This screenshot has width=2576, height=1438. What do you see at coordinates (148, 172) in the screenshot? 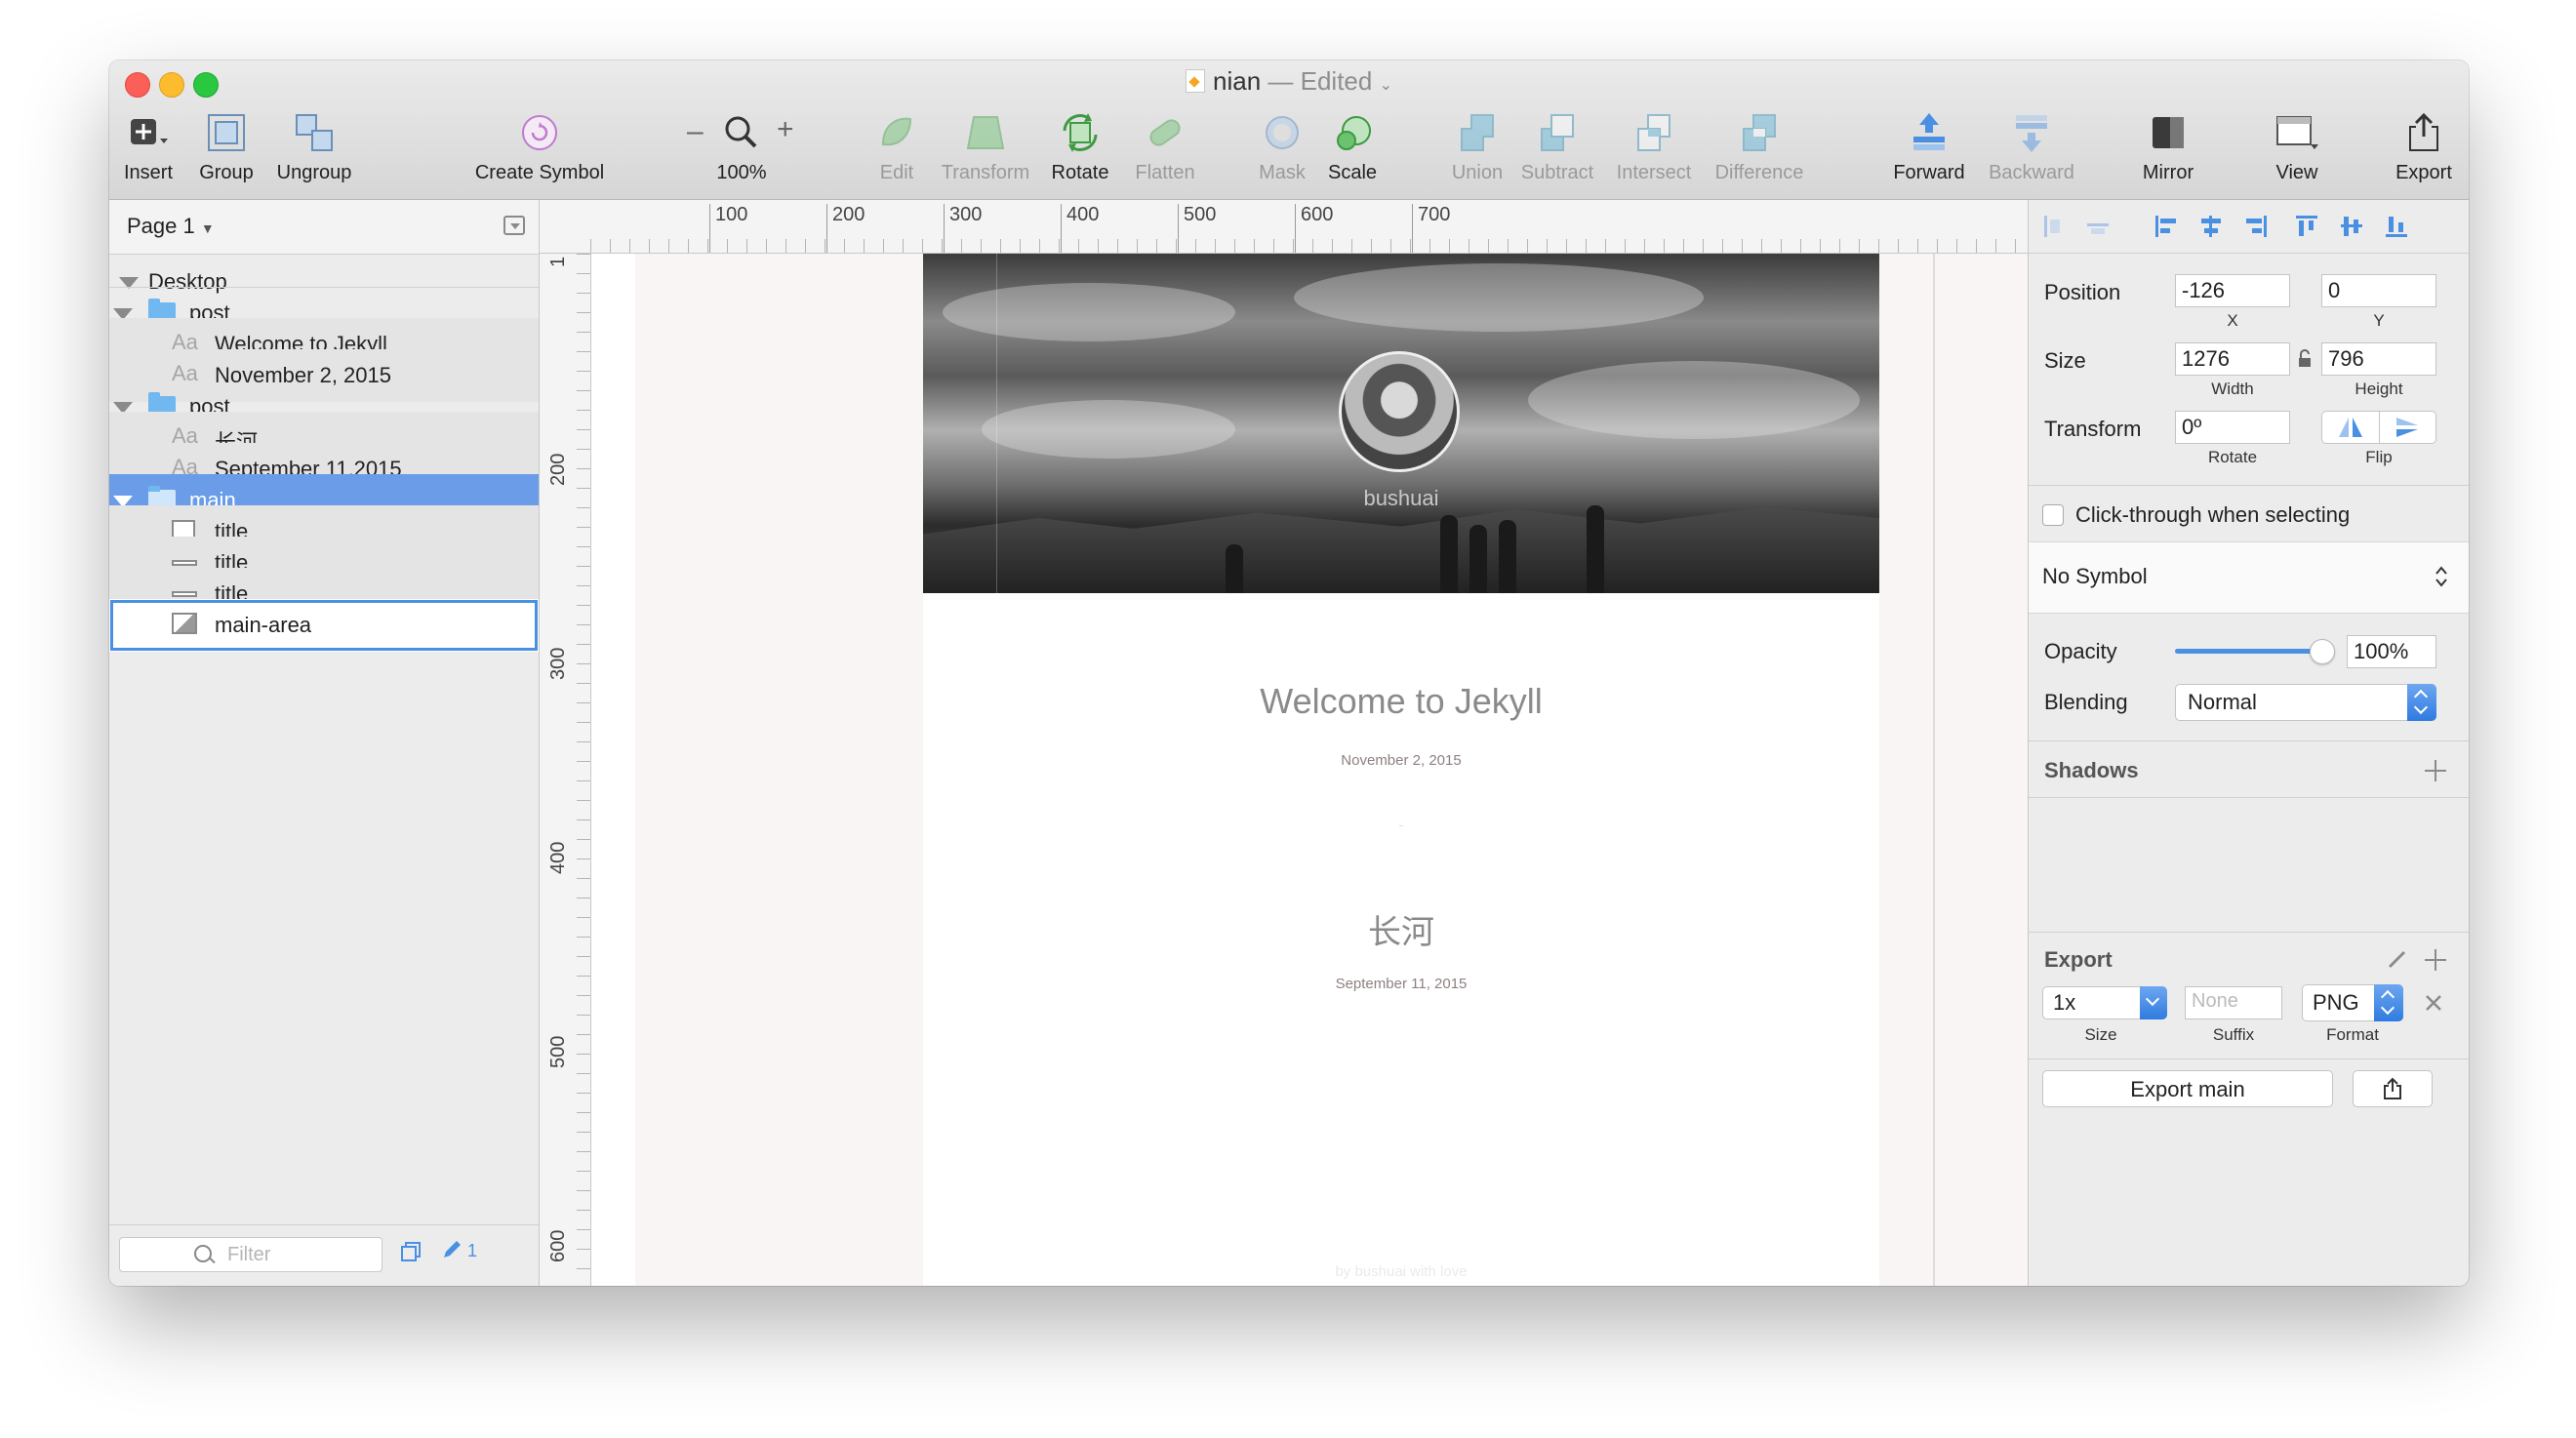
I see `insert-label: Insert` at bounding box center [148, 172].